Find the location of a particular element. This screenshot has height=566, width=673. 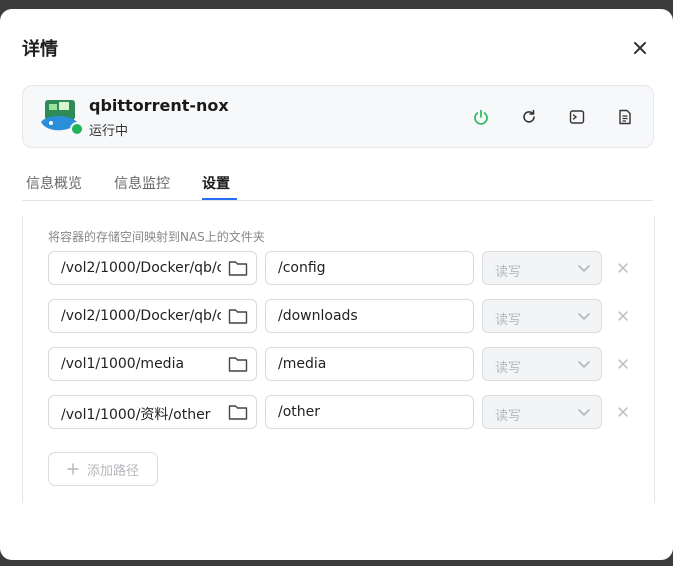

container-path-value: /config is located at coordinates (302, 268).